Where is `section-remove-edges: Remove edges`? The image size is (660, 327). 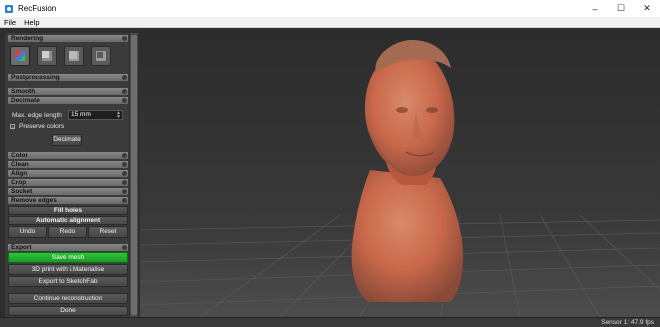
section-remove-edges: Remove edges is located at coordinates (68, 200).